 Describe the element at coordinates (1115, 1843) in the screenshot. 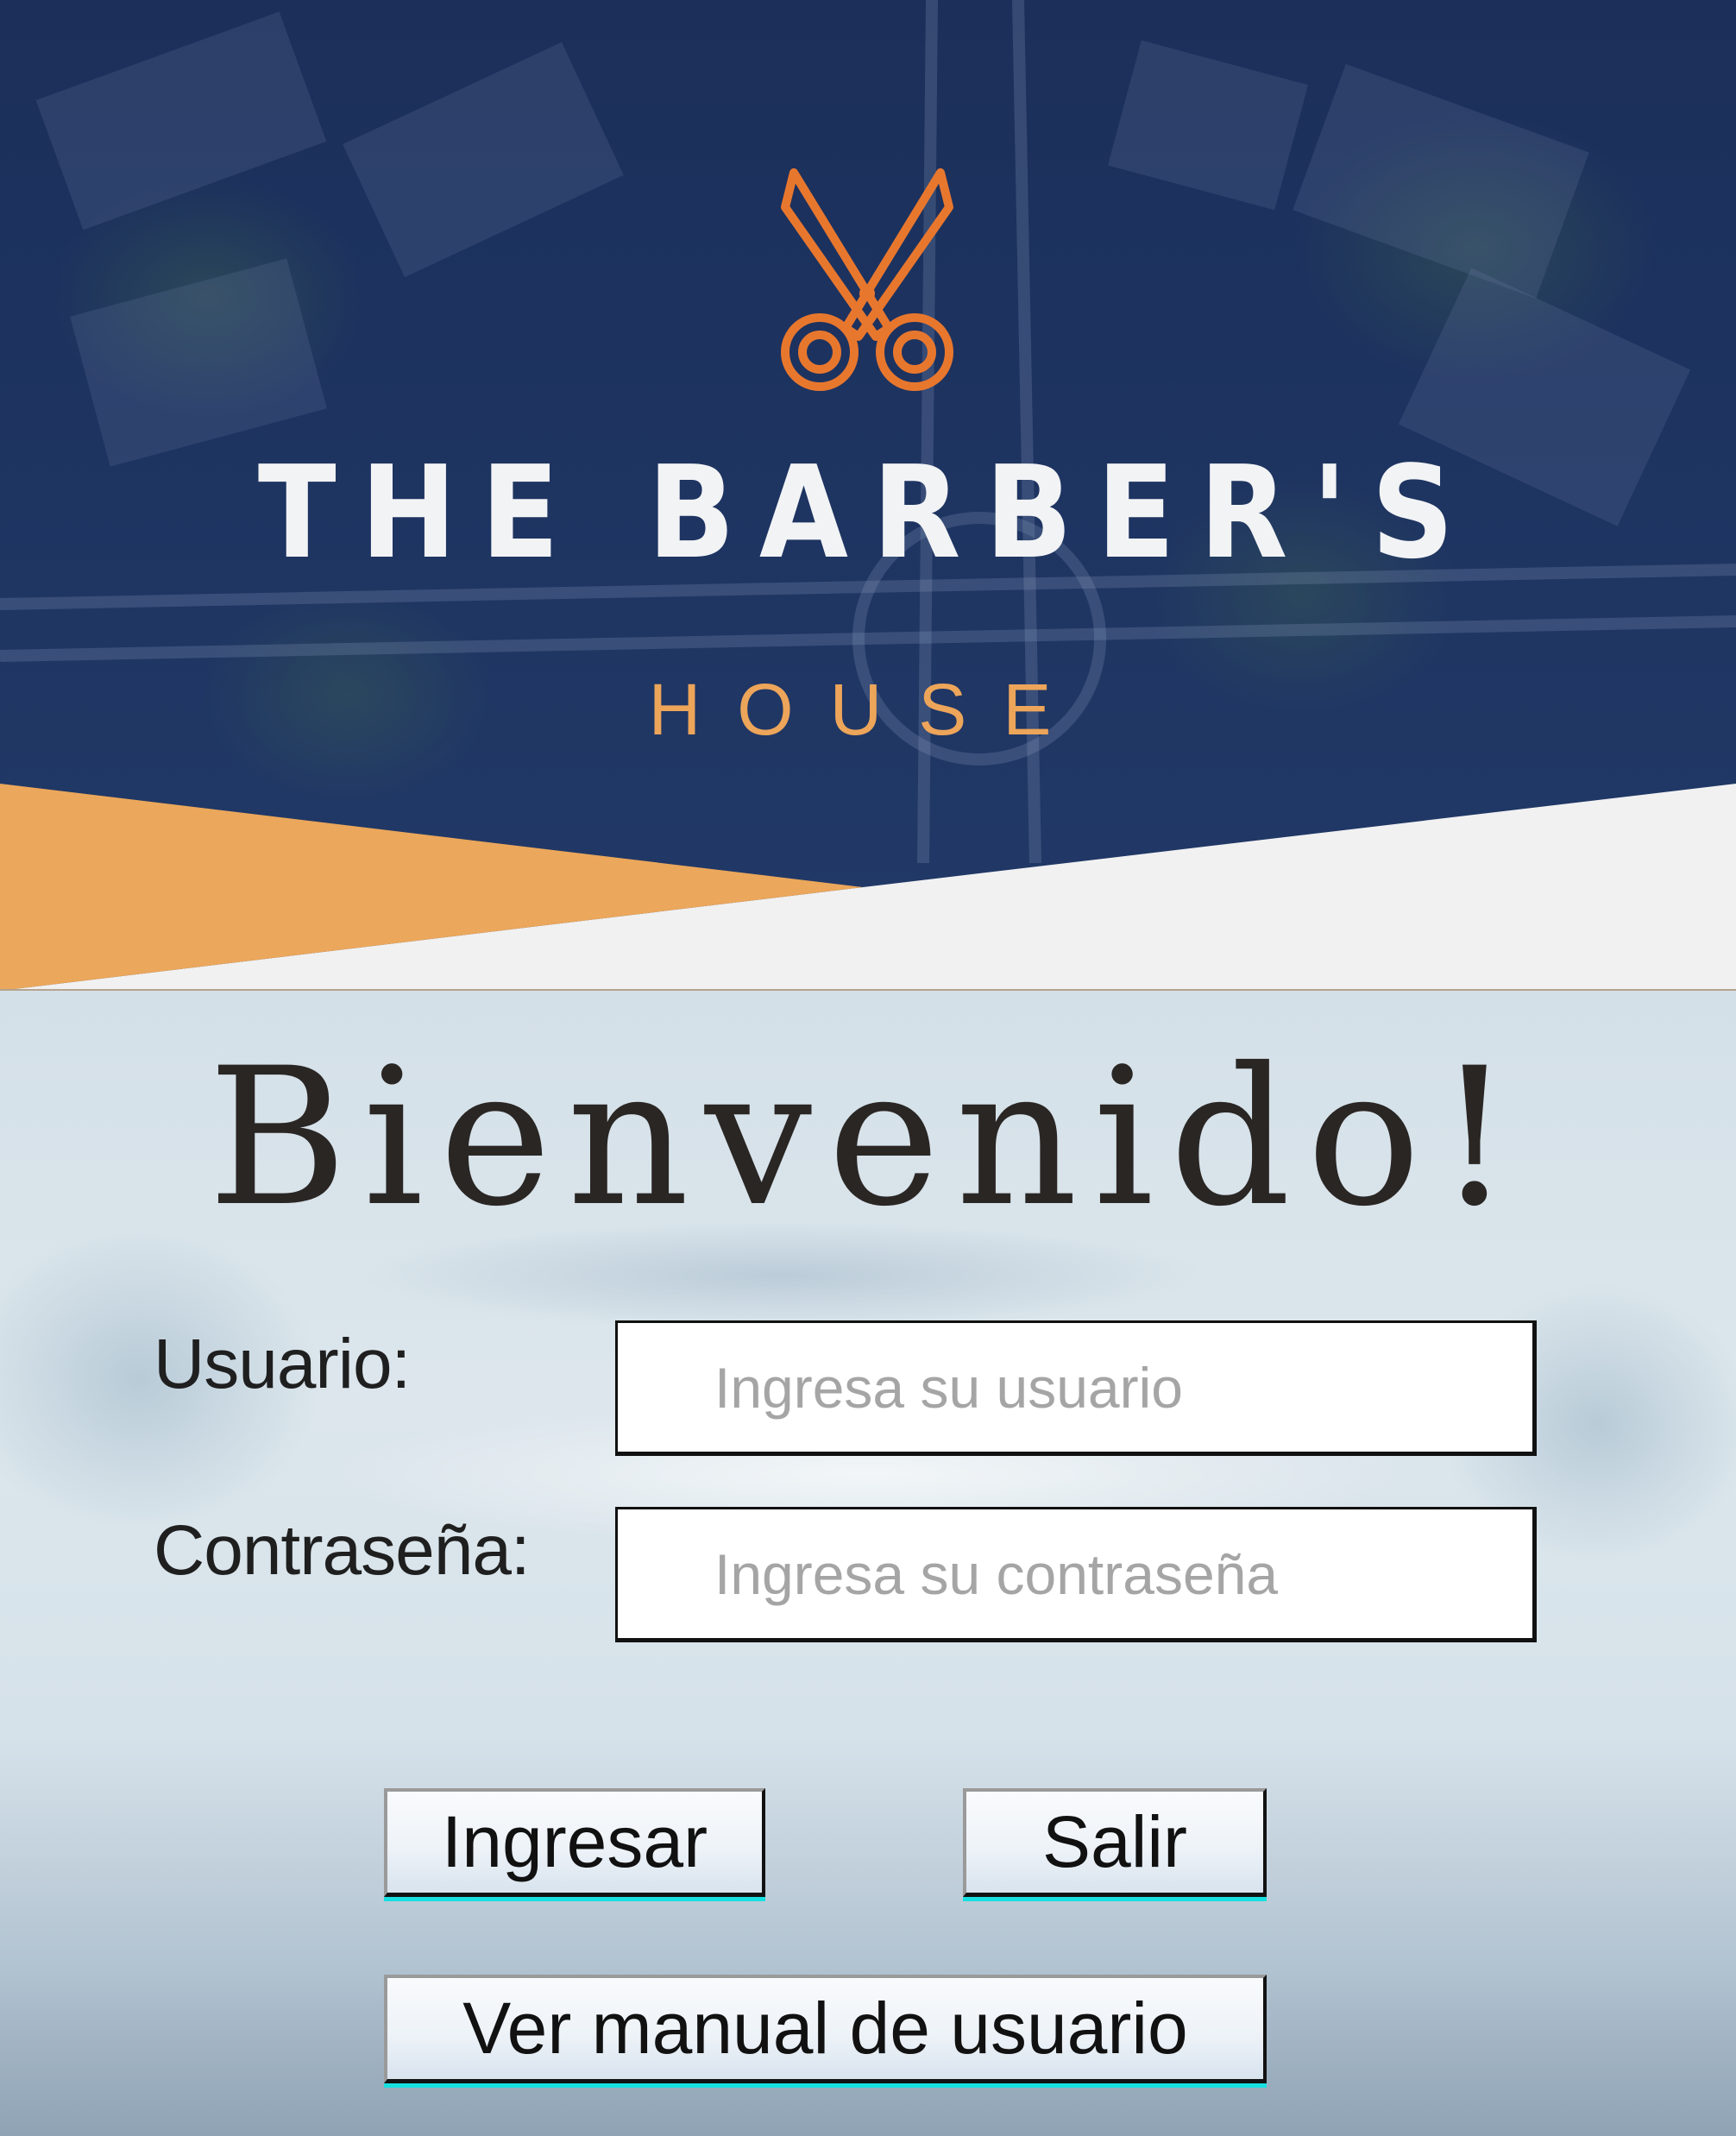

I see `exit-button: Salir` at that location.